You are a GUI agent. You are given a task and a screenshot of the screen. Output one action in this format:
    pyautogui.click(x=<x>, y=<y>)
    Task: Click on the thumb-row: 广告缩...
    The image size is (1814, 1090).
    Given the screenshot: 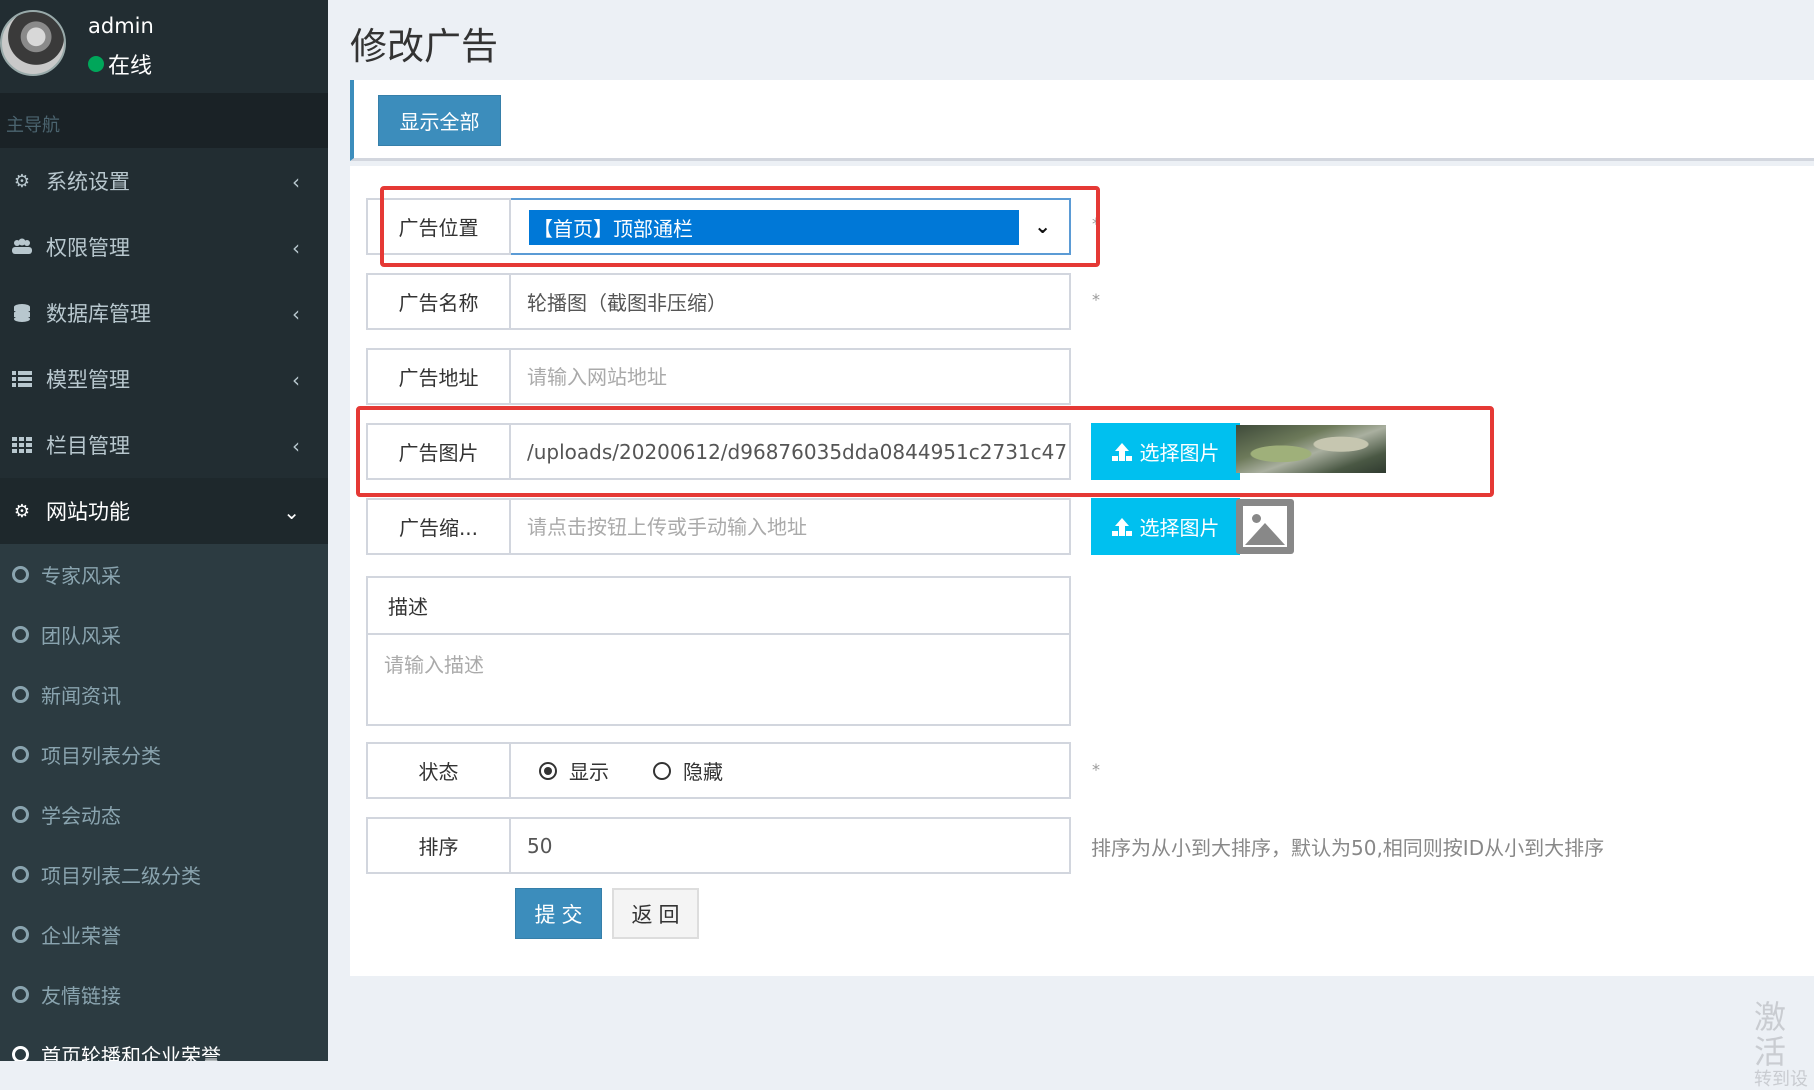 What is the action you would take?
    pyautogui.click(x=718, y=526)
    